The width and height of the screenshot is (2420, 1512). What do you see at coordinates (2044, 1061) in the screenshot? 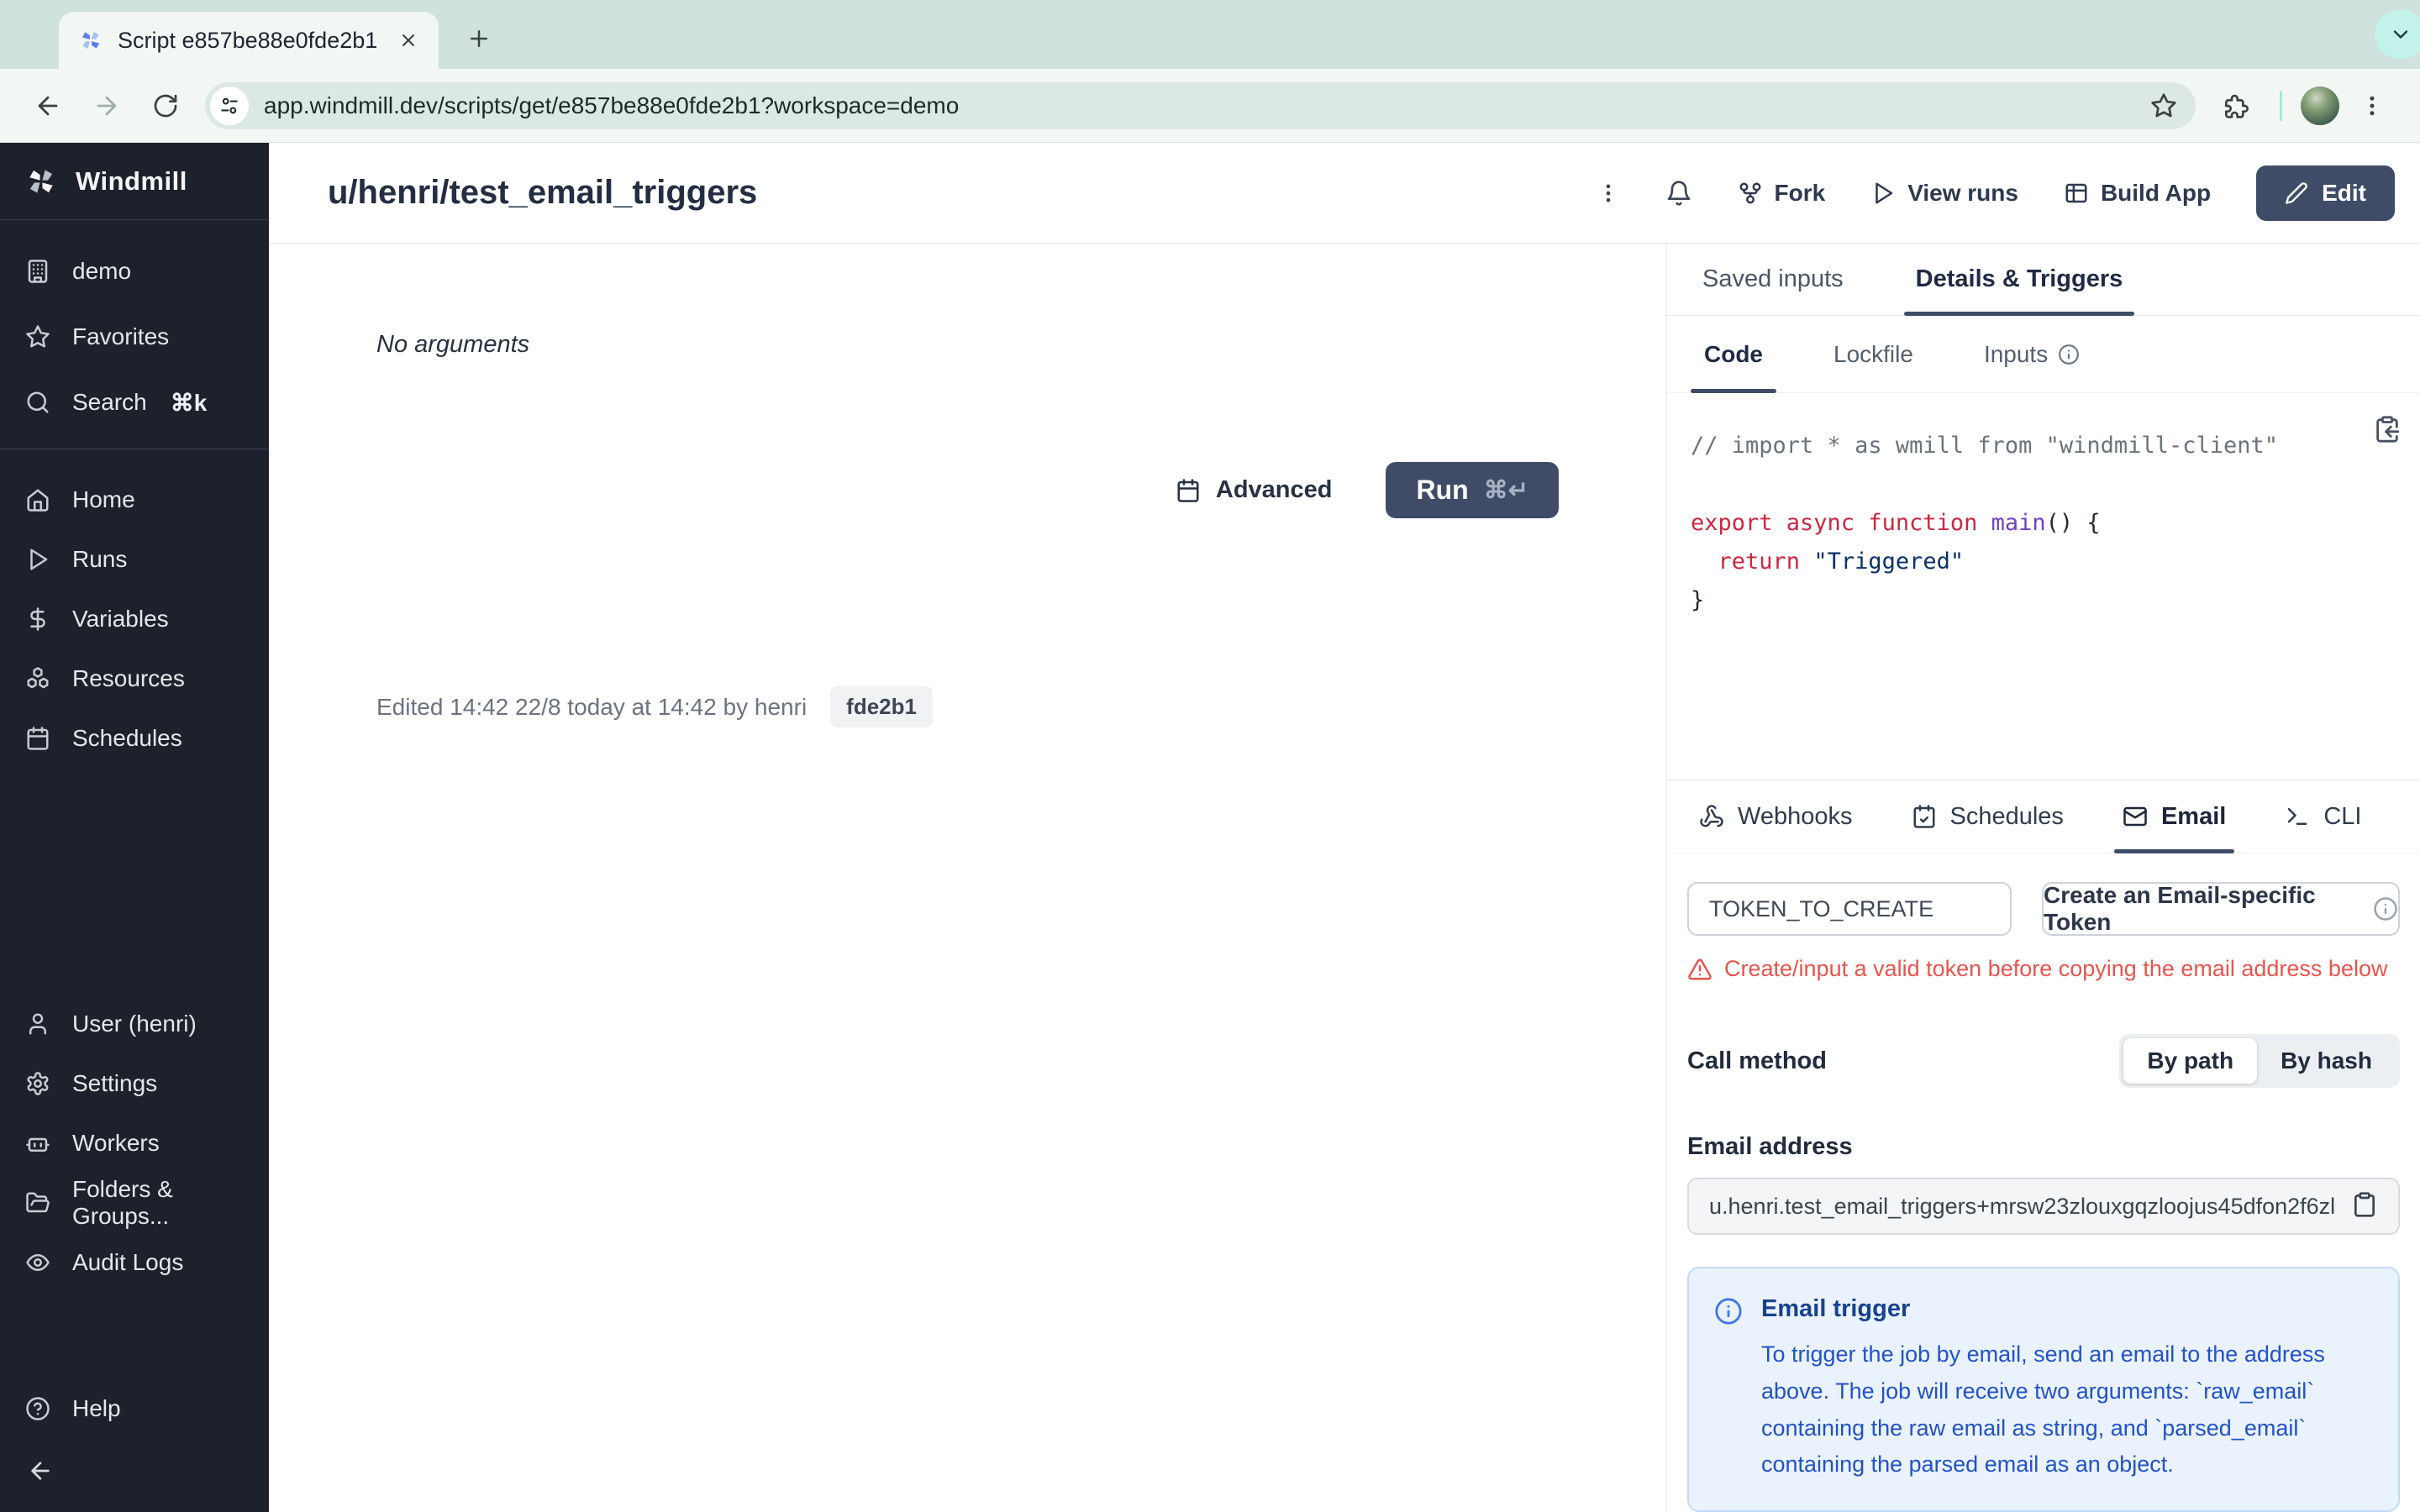
I see `call-method-row: Call method By path By hash` at bounding box center [2044, 1061].